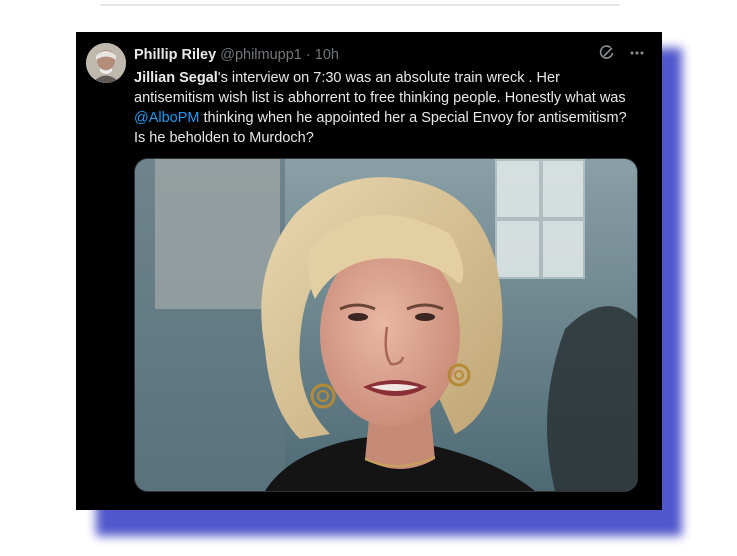 This screenshot has height=556, width=737. Describe the element at coordinates (167, 118) in the screenshot. I see `mention-link: @AlboPM` at that location.